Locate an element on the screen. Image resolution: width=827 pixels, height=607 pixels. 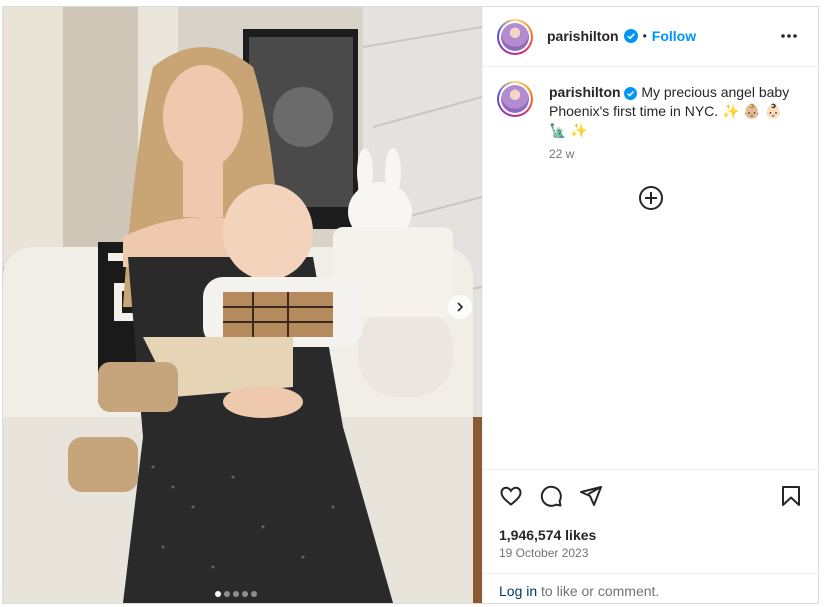
carousel-next-button is located at coordinates (460, 307).